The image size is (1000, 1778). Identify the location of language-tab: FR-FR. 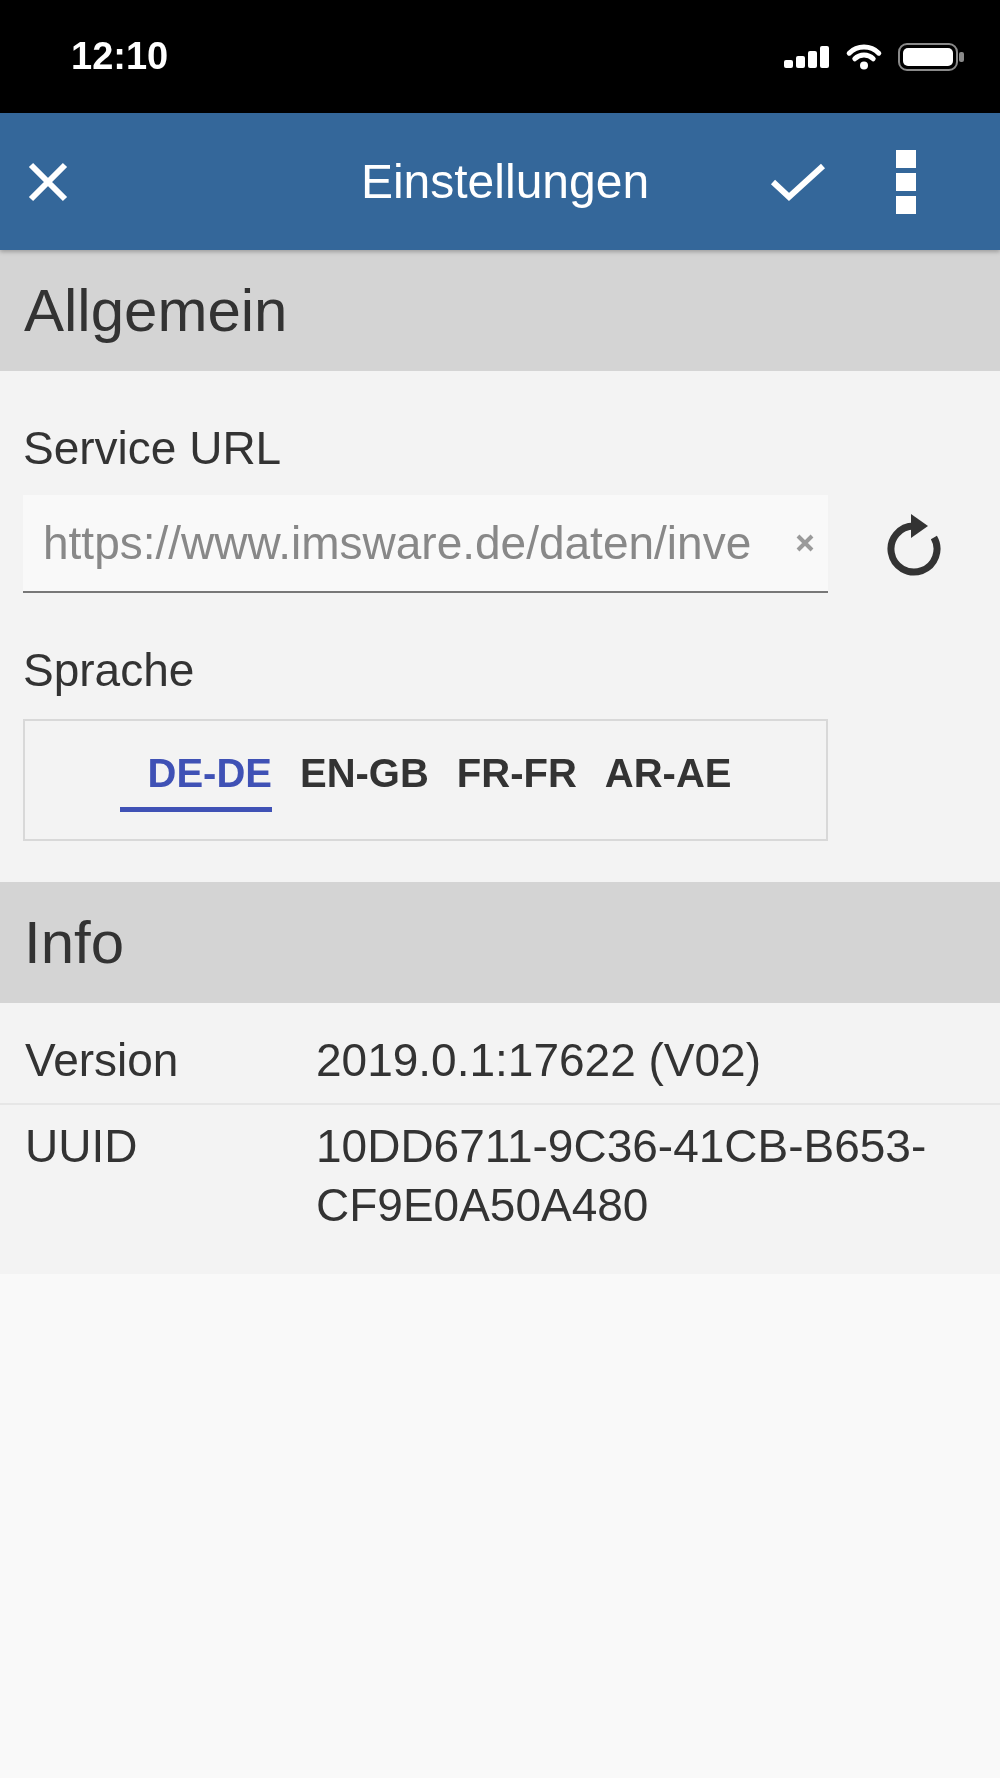
(502, 776).